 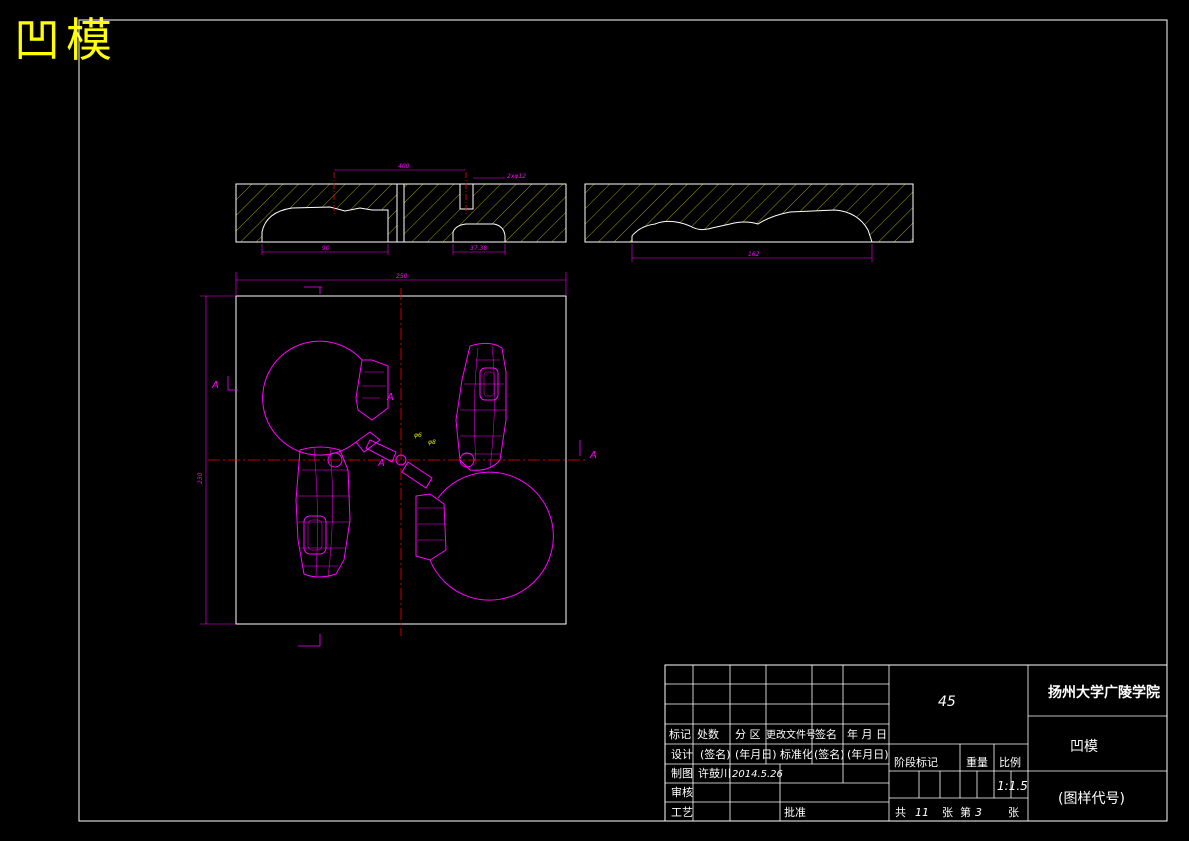 What do you see at coordinates (868, 754) in the screenshot?
I see `tb-std-date: (年月日)` at bounding box center [868, 754].